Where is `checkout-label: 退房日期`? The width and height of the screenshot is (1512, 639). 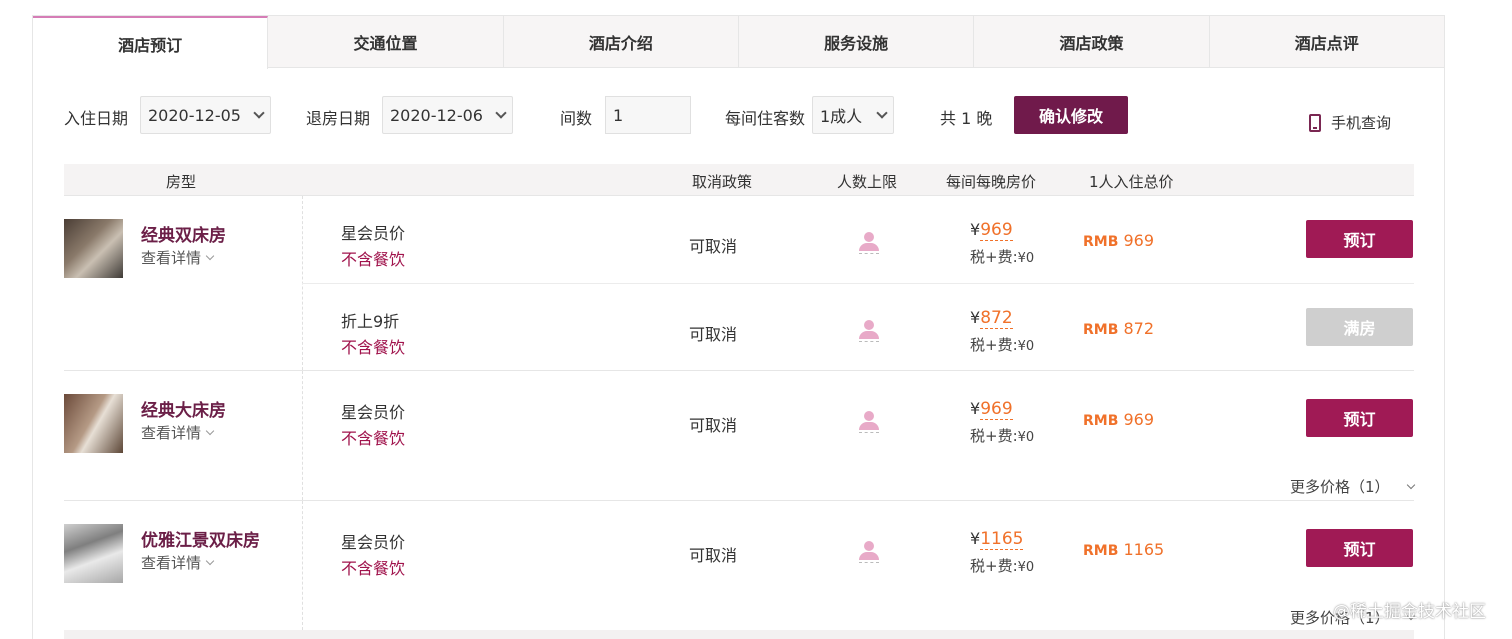
checkout-label: 退房日期 is located at coordinates (338, 118).